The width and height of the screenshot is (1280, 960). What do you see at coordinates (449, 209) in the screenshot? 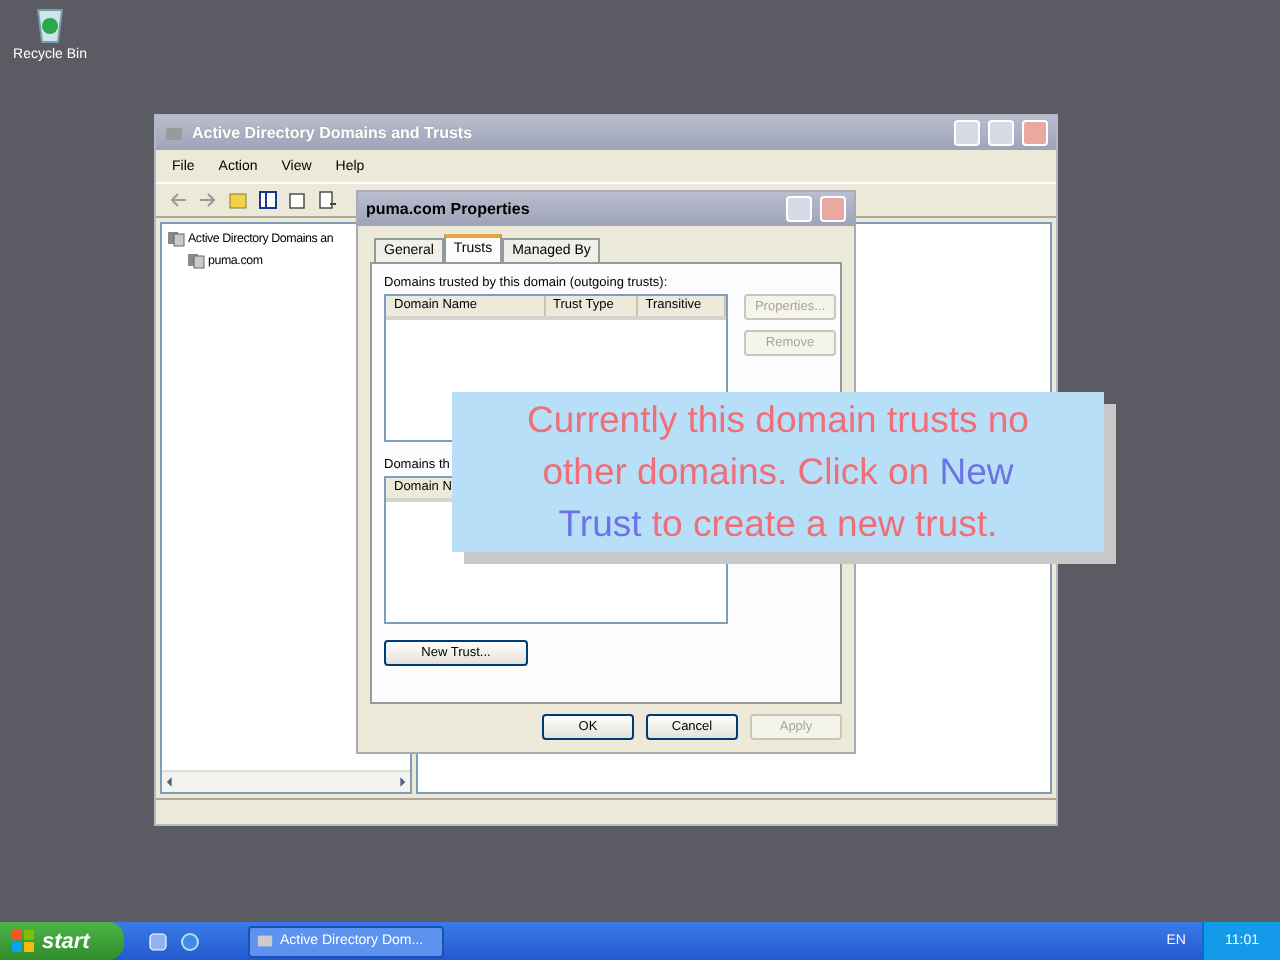
I see `dialog-title: puma.com Properties` at bounding box center [449, 209].